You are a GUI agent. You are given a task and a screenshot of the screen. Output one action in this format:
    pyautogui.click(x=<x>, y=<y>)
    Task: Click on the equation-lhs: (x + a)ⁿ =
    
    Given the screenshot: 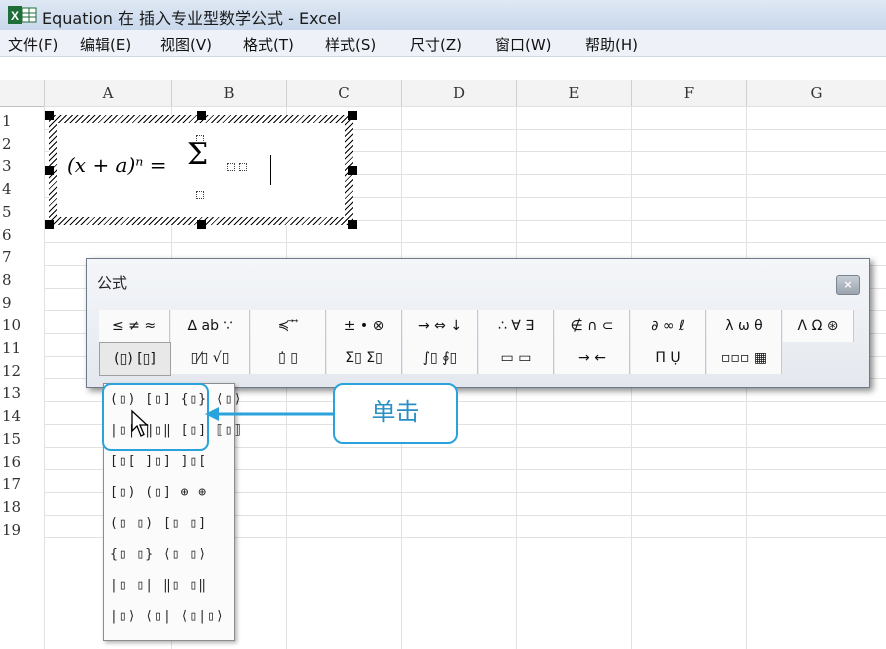 What is the action you would take?
    pyautogui.click(x=117, y=165)
    